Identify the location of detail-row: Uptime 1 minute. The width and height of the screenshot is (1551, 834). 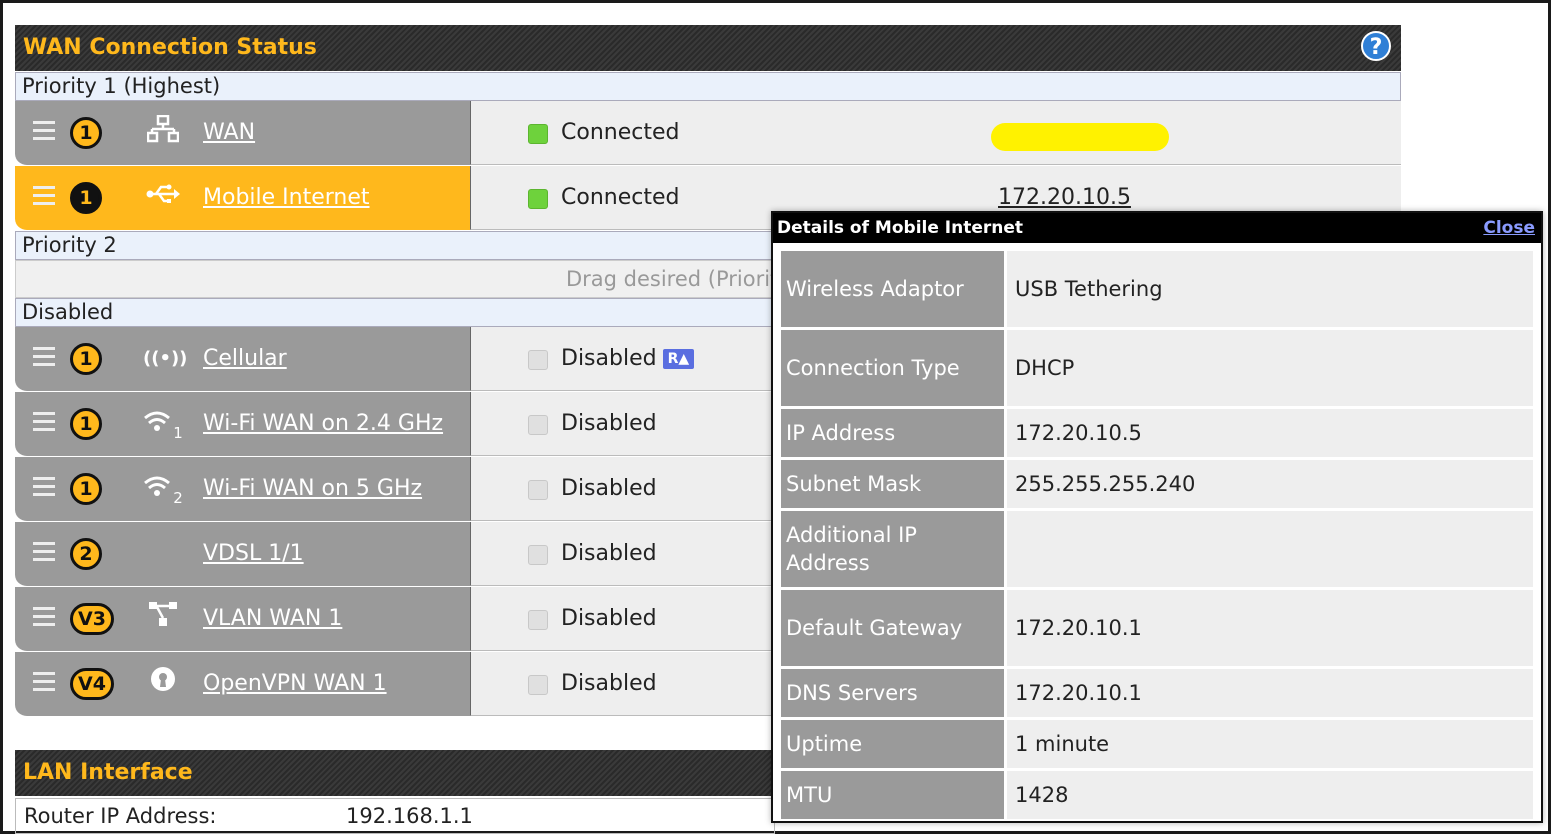
(1157, 744).